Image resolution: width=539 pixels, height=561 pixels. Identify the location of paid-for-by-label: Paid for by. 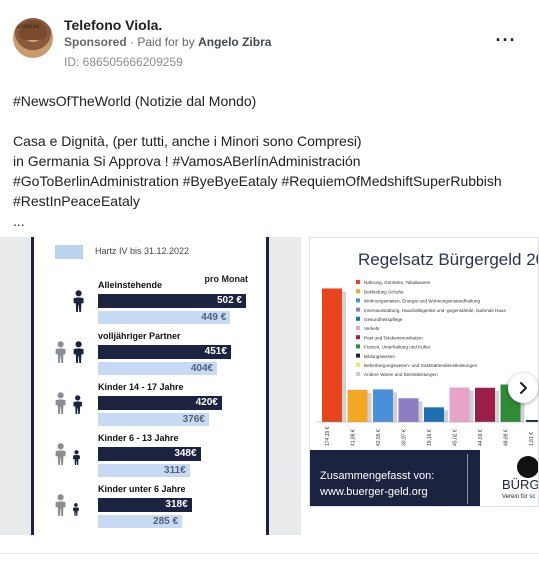
(166, 42).